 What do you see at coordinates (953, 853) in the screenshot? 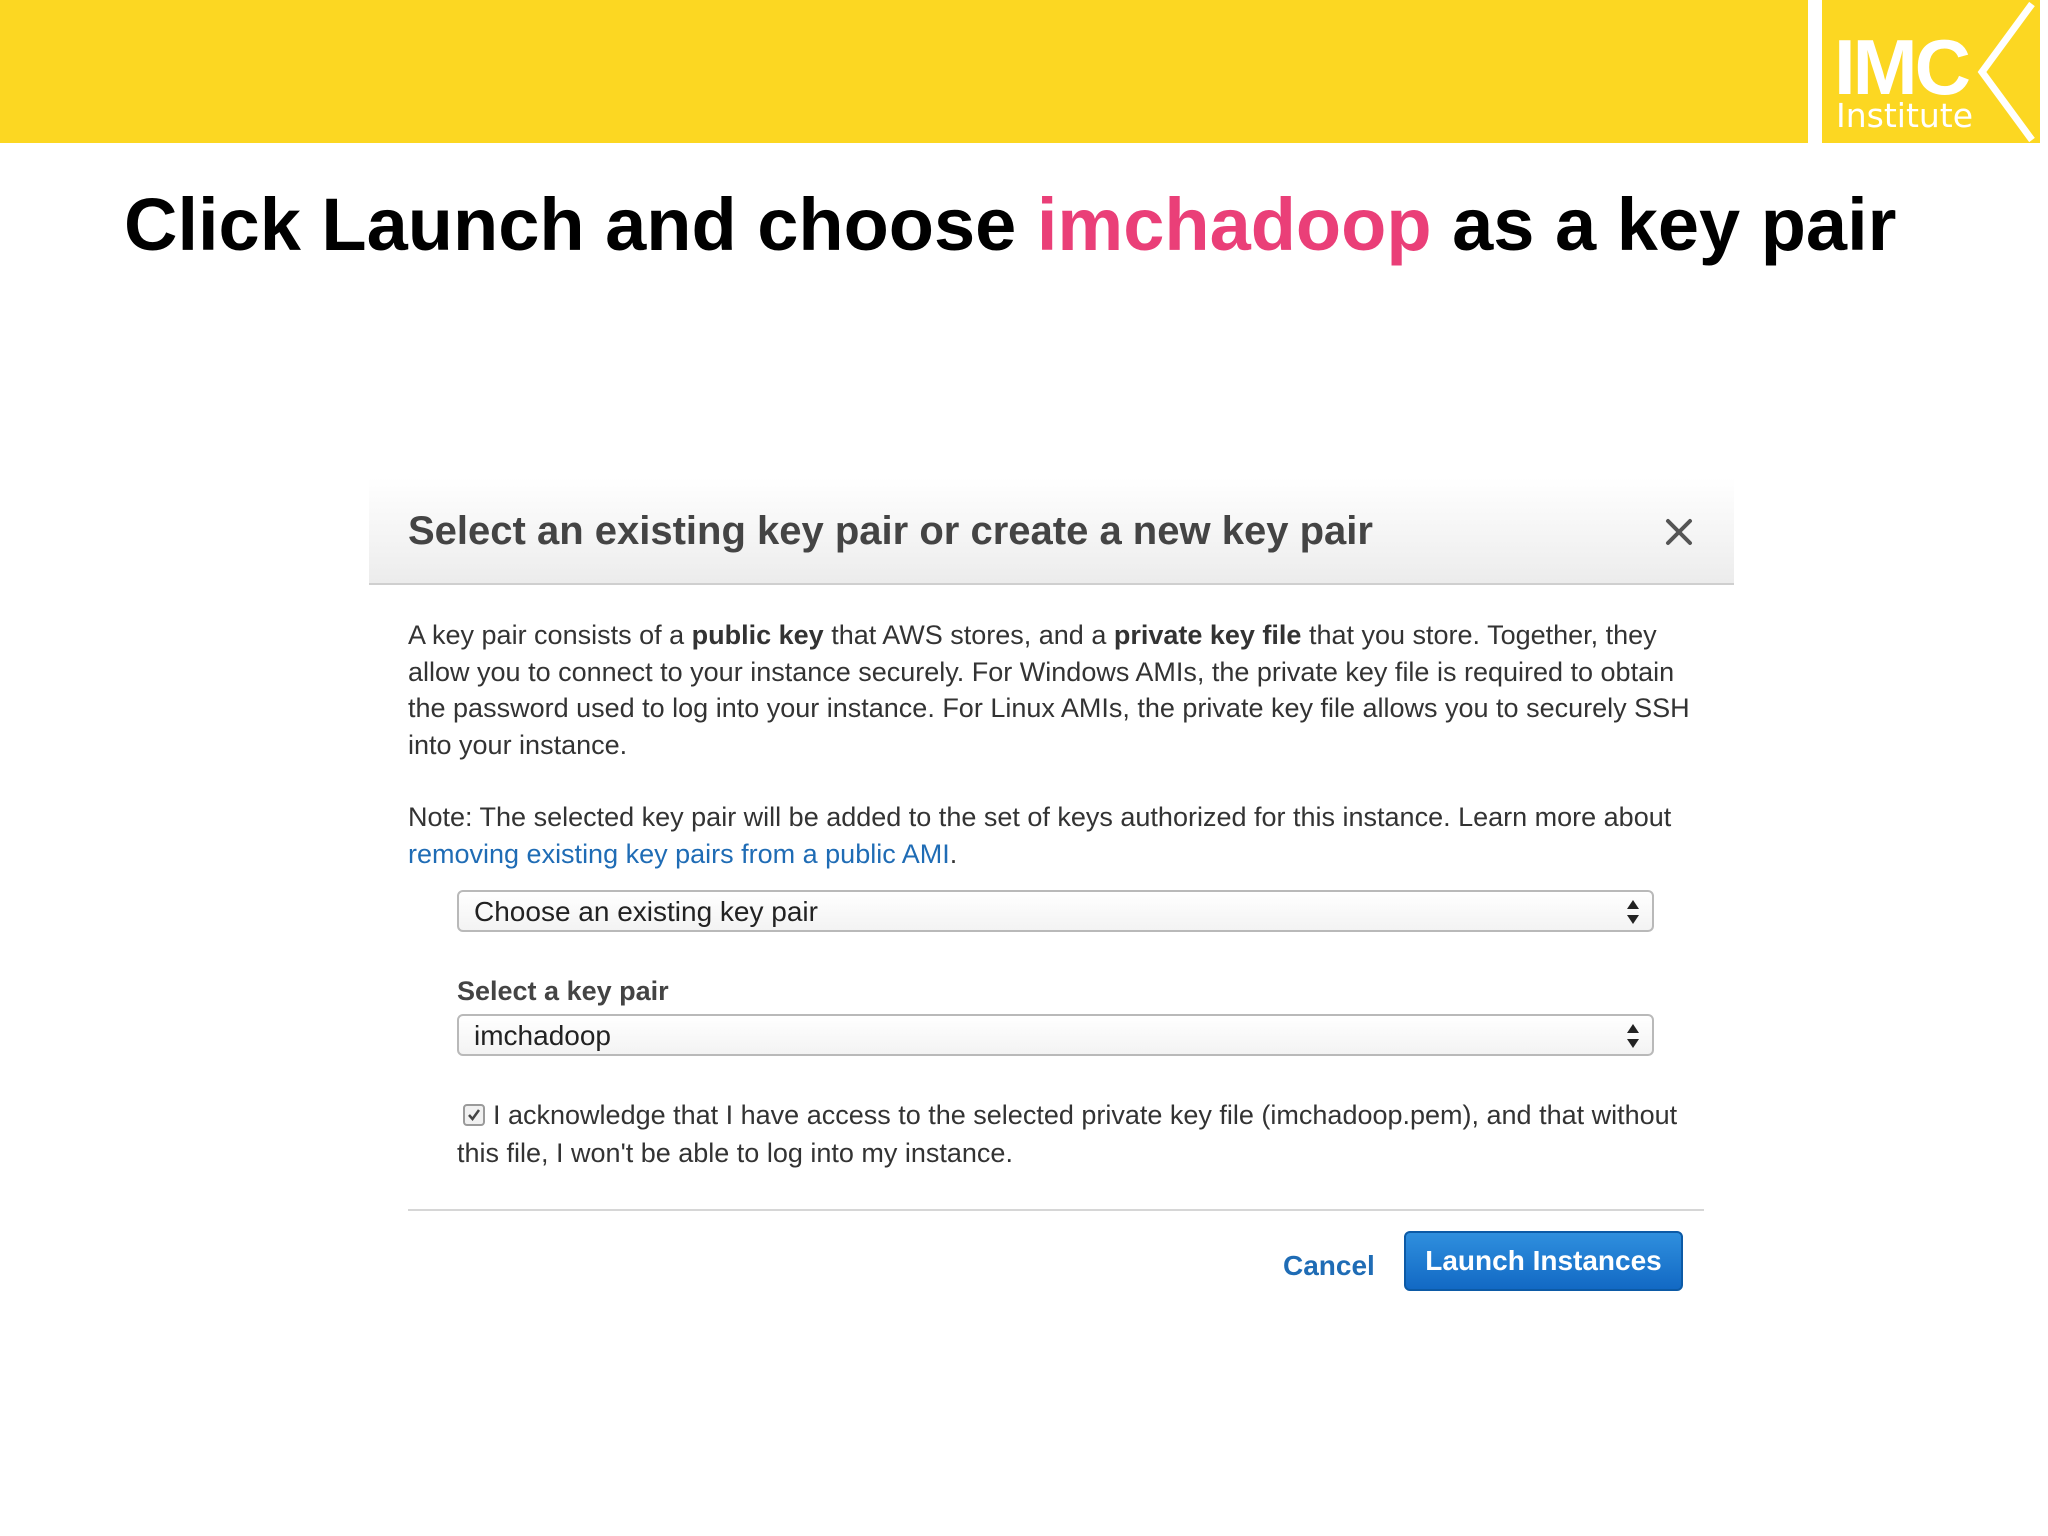
I see `note-text-2: .` at bounding box center [953, 853].